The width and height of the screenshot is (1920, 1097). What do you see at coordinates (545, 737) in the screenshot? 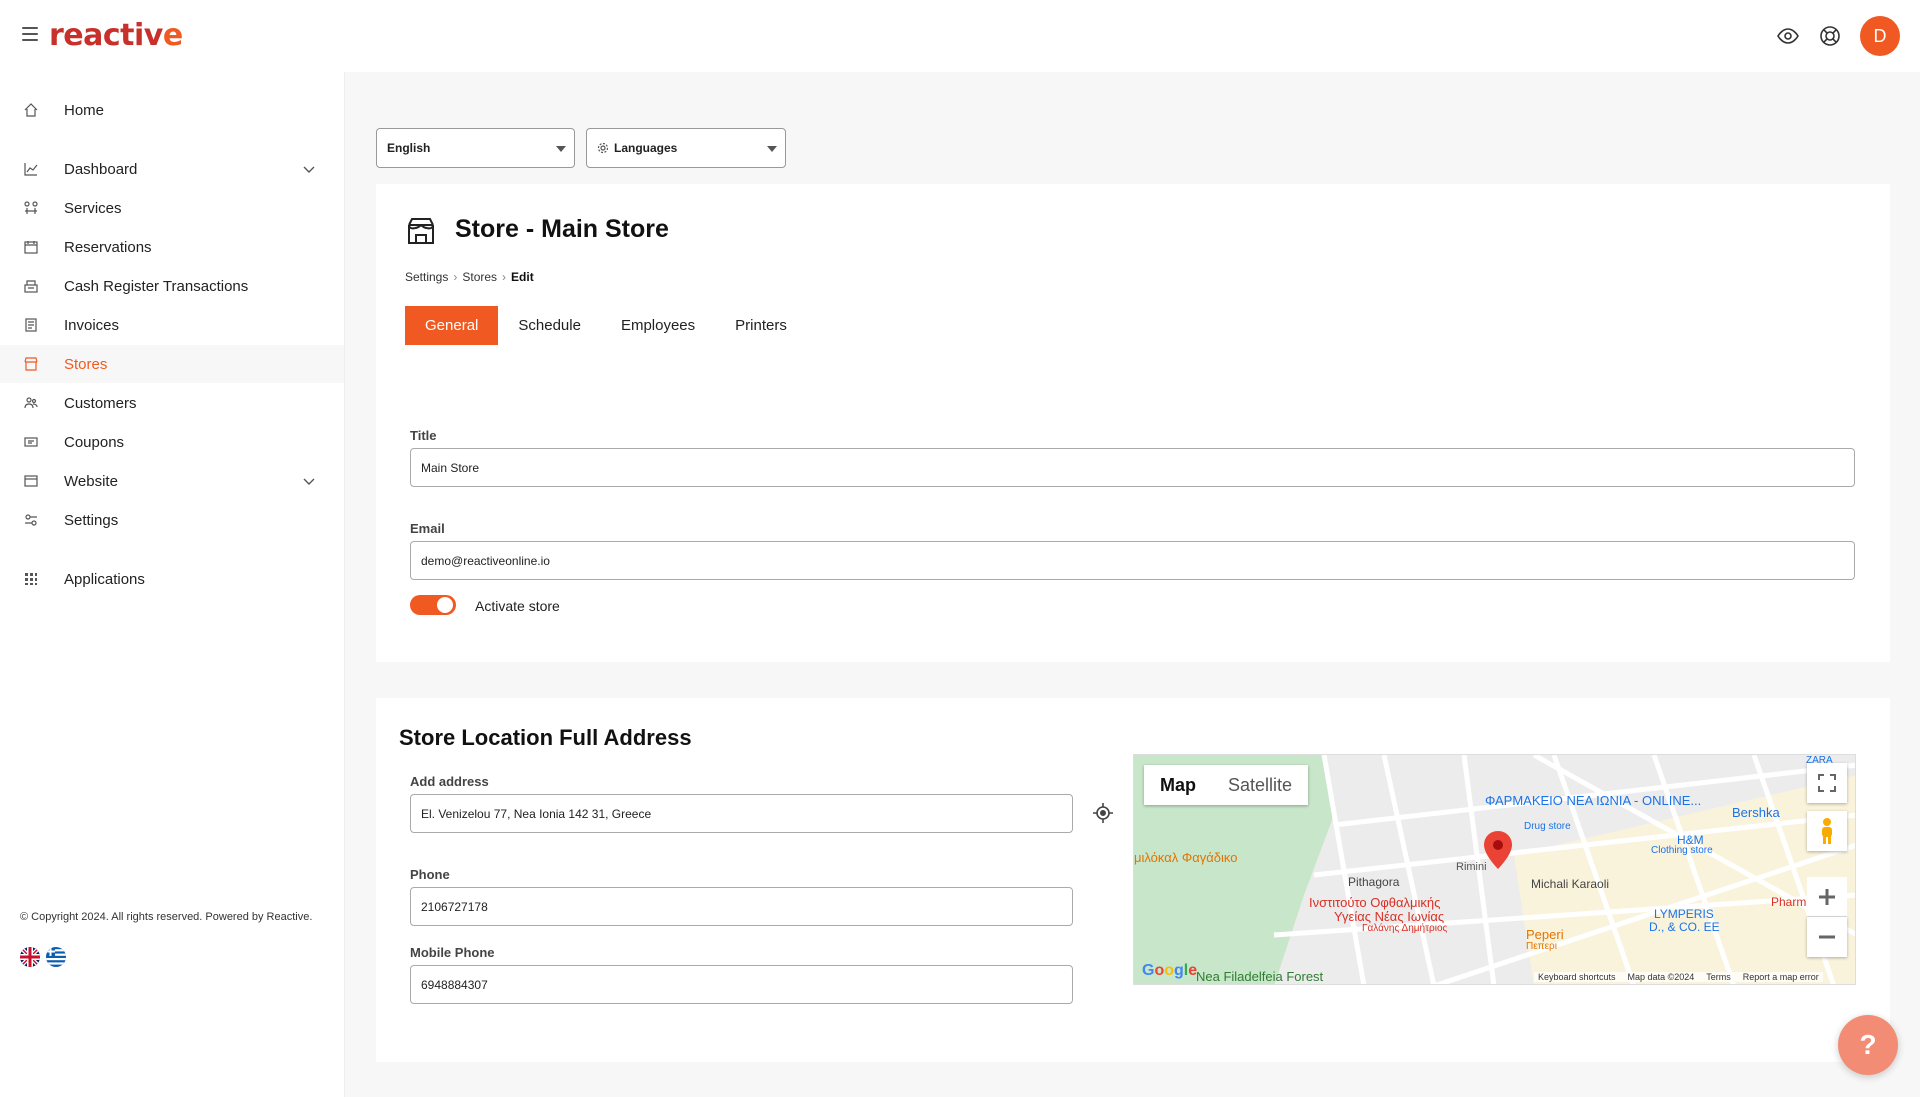
I see `section-title: Store Location Full Address` at bounding box center [545, 737].